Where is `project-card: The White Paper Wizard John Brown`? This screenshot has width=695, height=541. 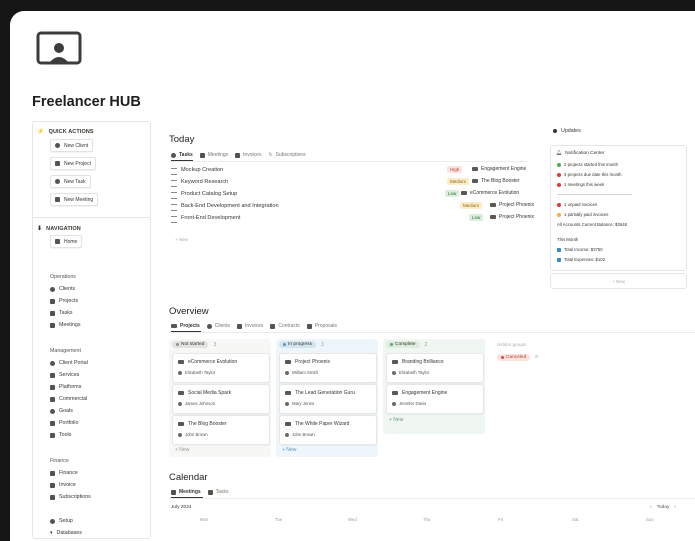 project-card: The White Paper Wizard John Brown is located at coordinates (328, 430).